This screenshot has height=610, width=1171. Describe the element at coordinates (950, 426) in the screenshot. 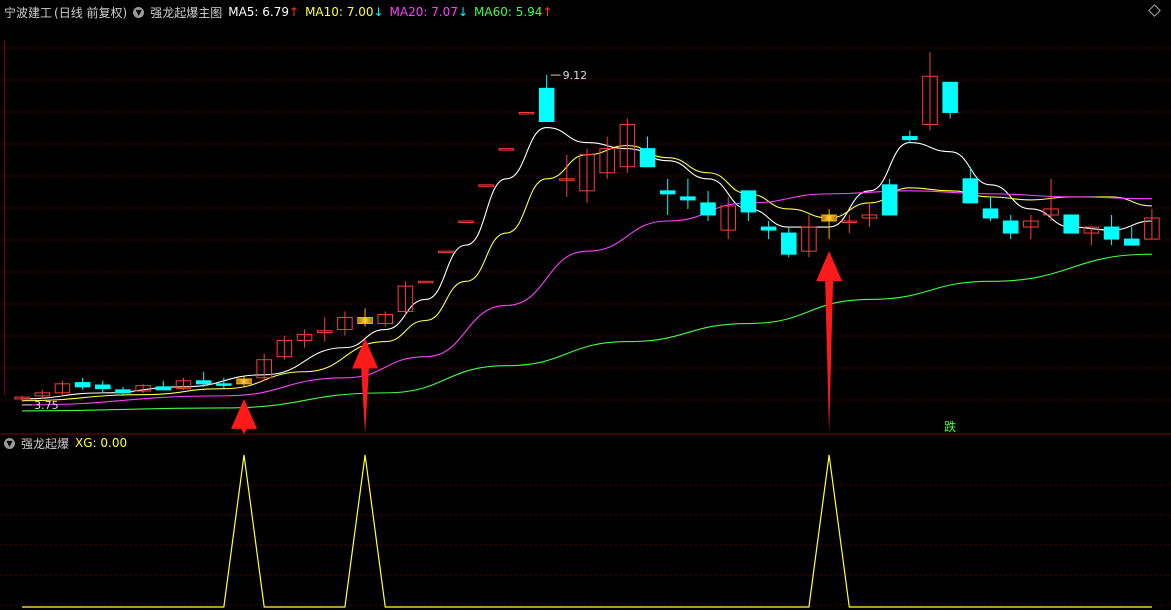

I see `drop-annotation: 跌` at that location.